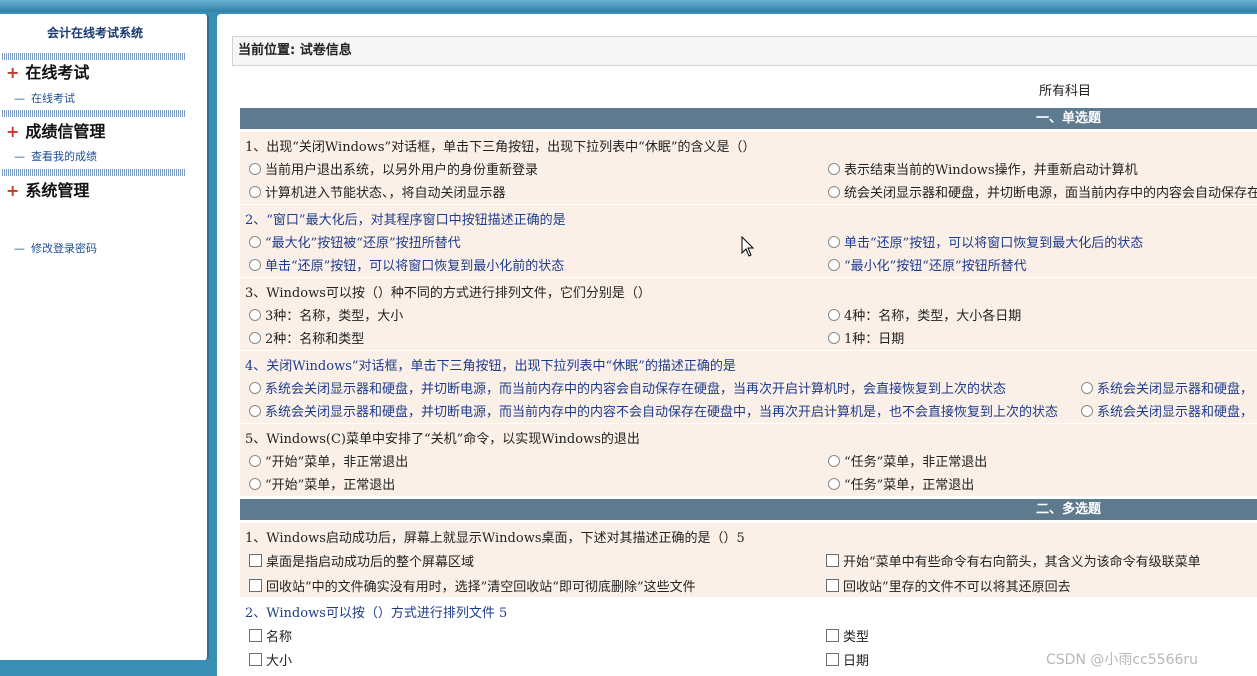 The height and width of the screenshot is (676, 1257). What do you see at coordinates (866, 337) in the screenshot?
I see `radio-option: 1种：日期` at bounding box center [866, 337].